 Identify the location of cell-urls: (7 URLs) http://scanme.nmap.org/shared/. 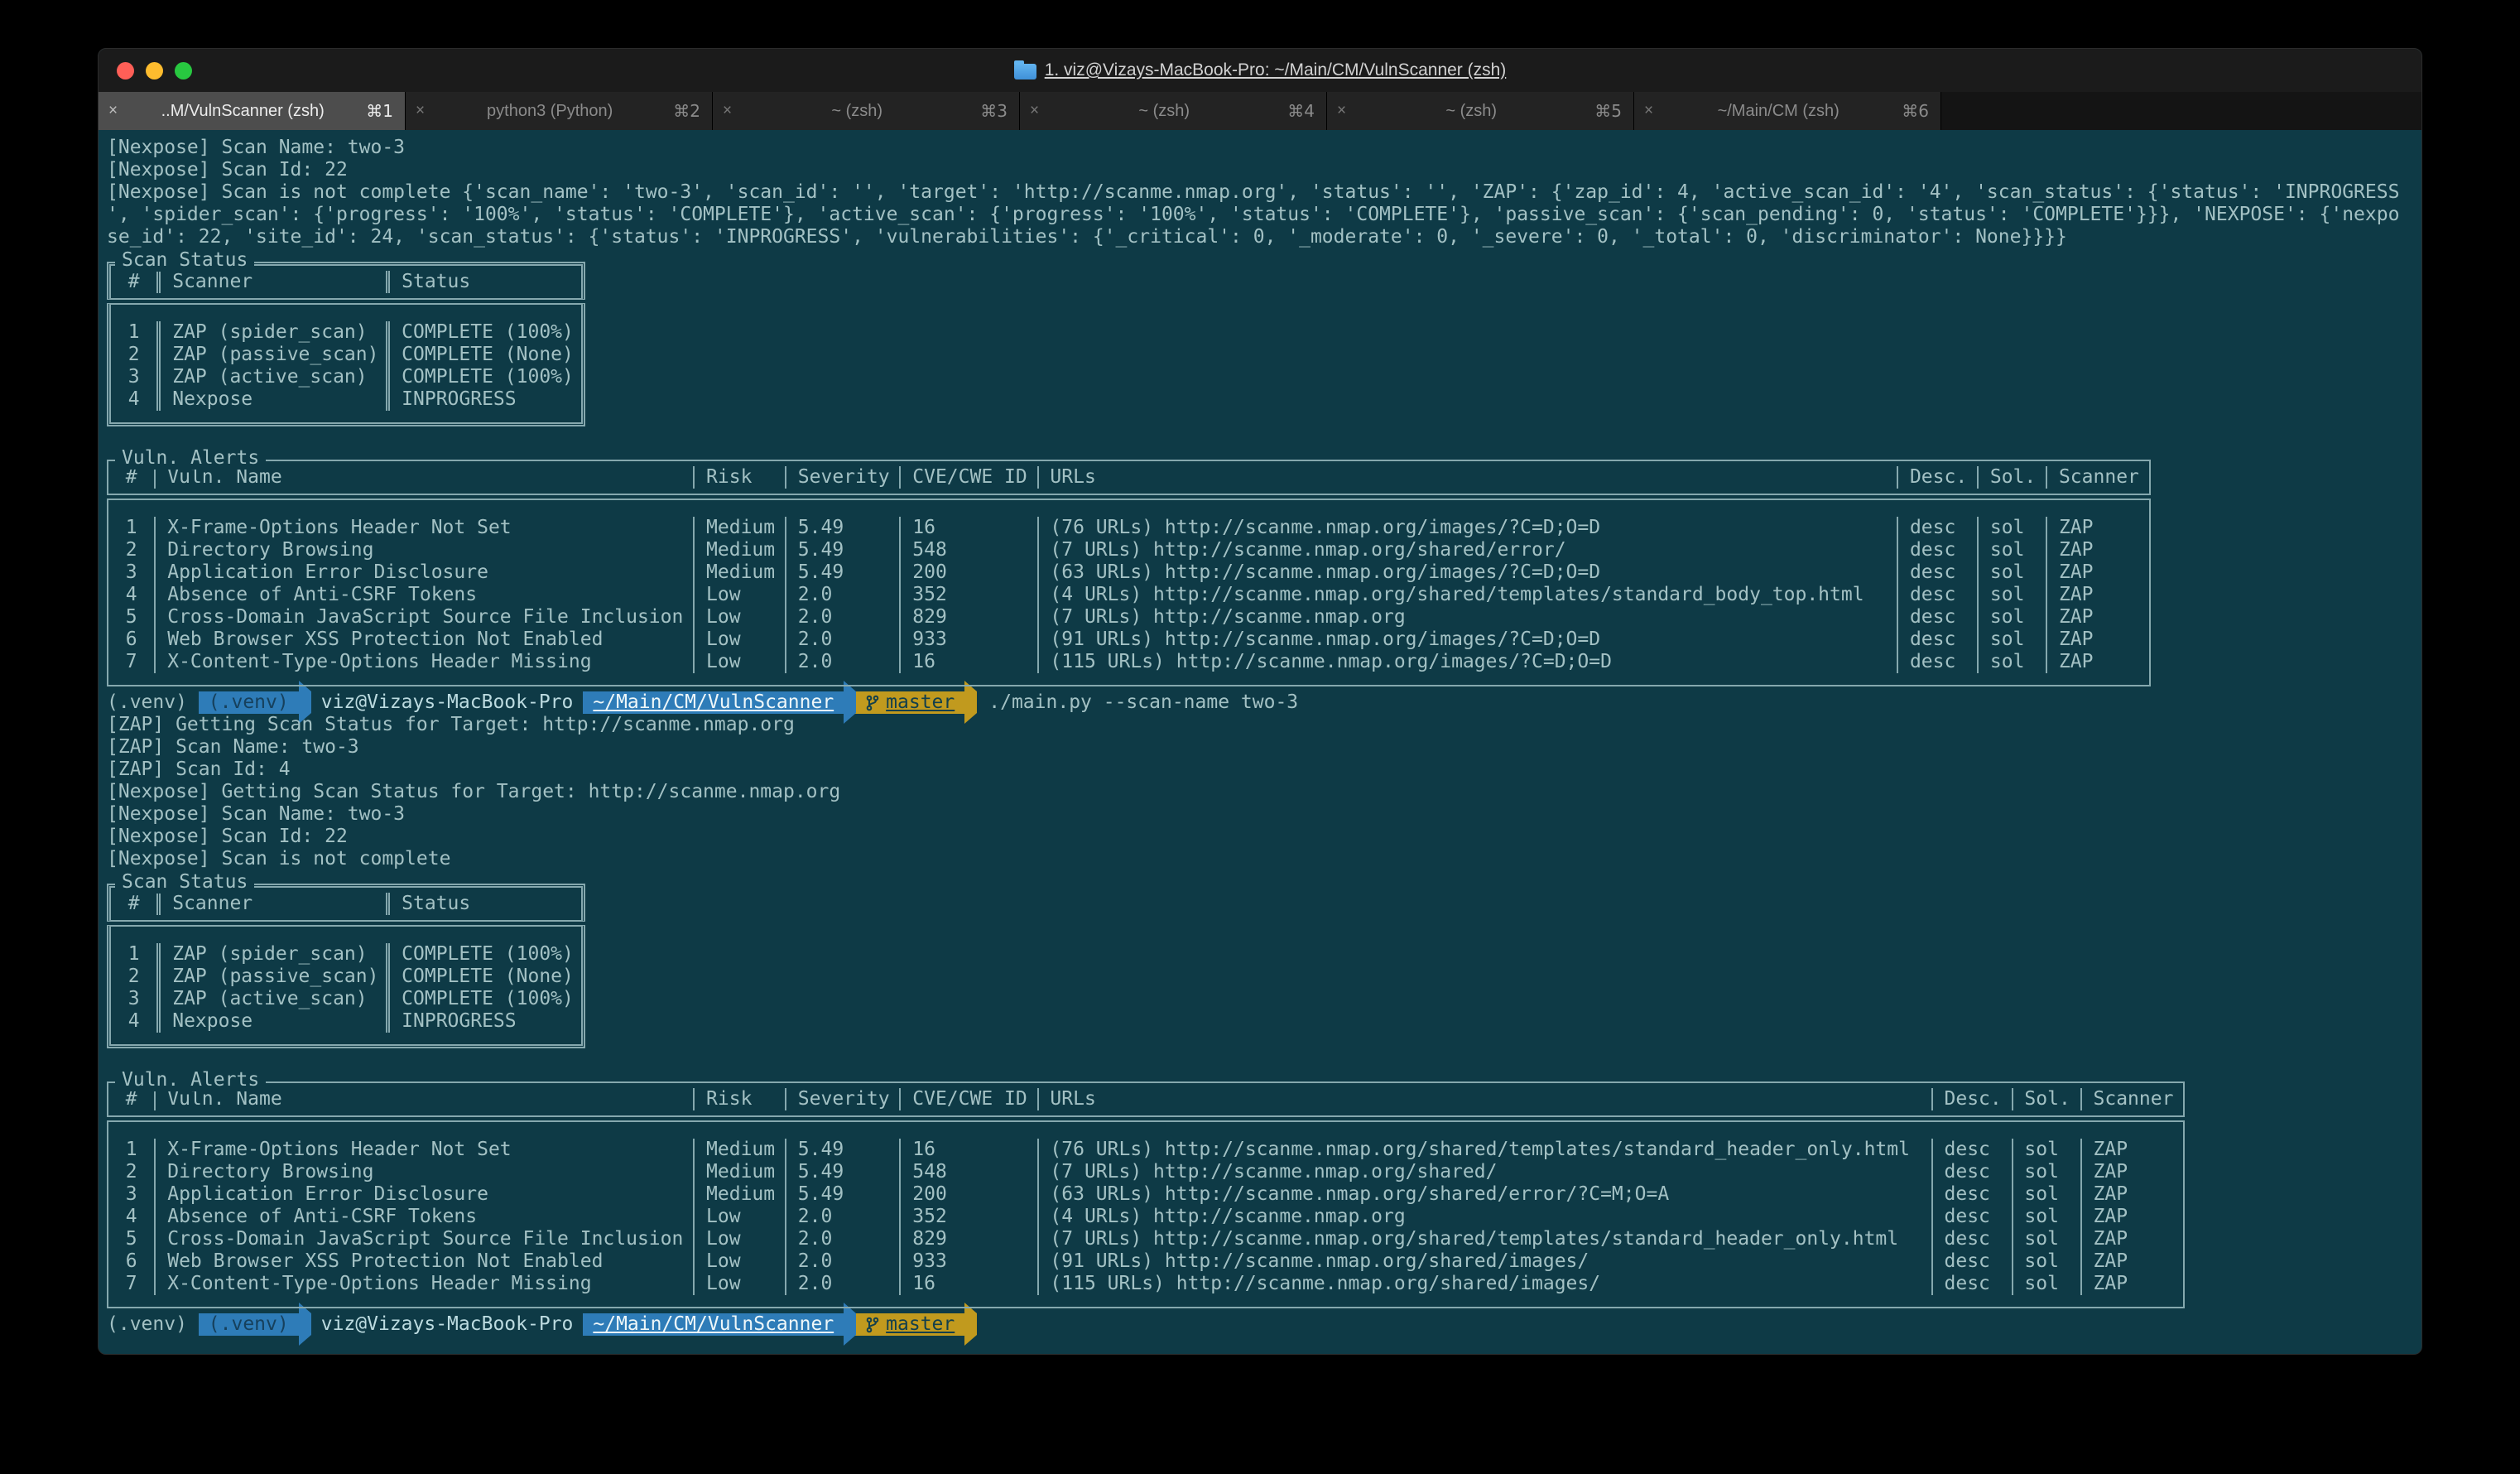
(1483, 1172).